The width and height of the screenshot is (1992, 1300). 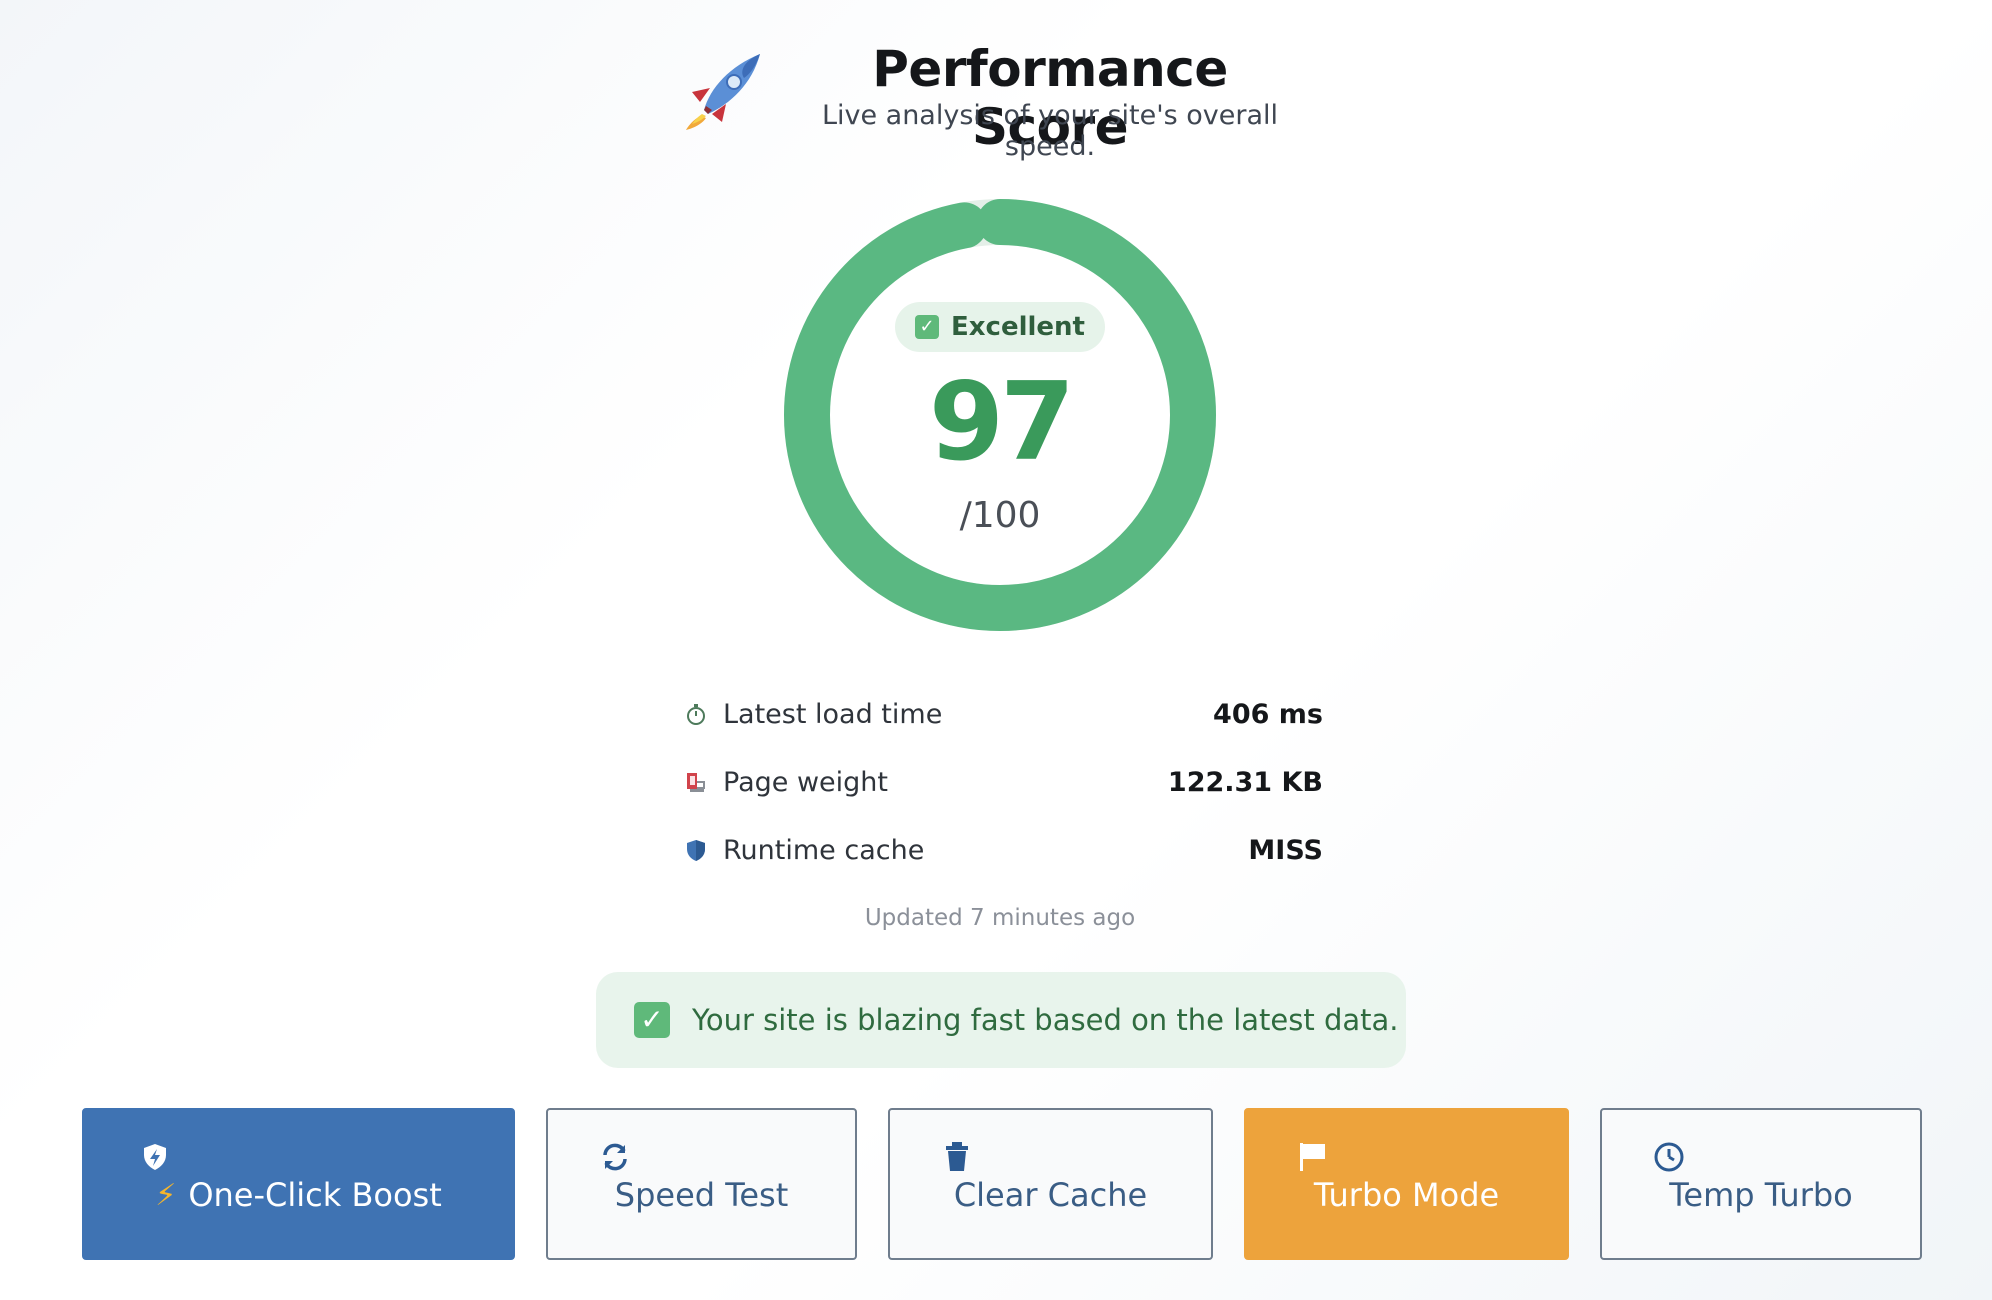 What do you see at coordinates (696, 714) in the screenshot?
I see `stopwatch-icon` at bounding box center [696, 714].